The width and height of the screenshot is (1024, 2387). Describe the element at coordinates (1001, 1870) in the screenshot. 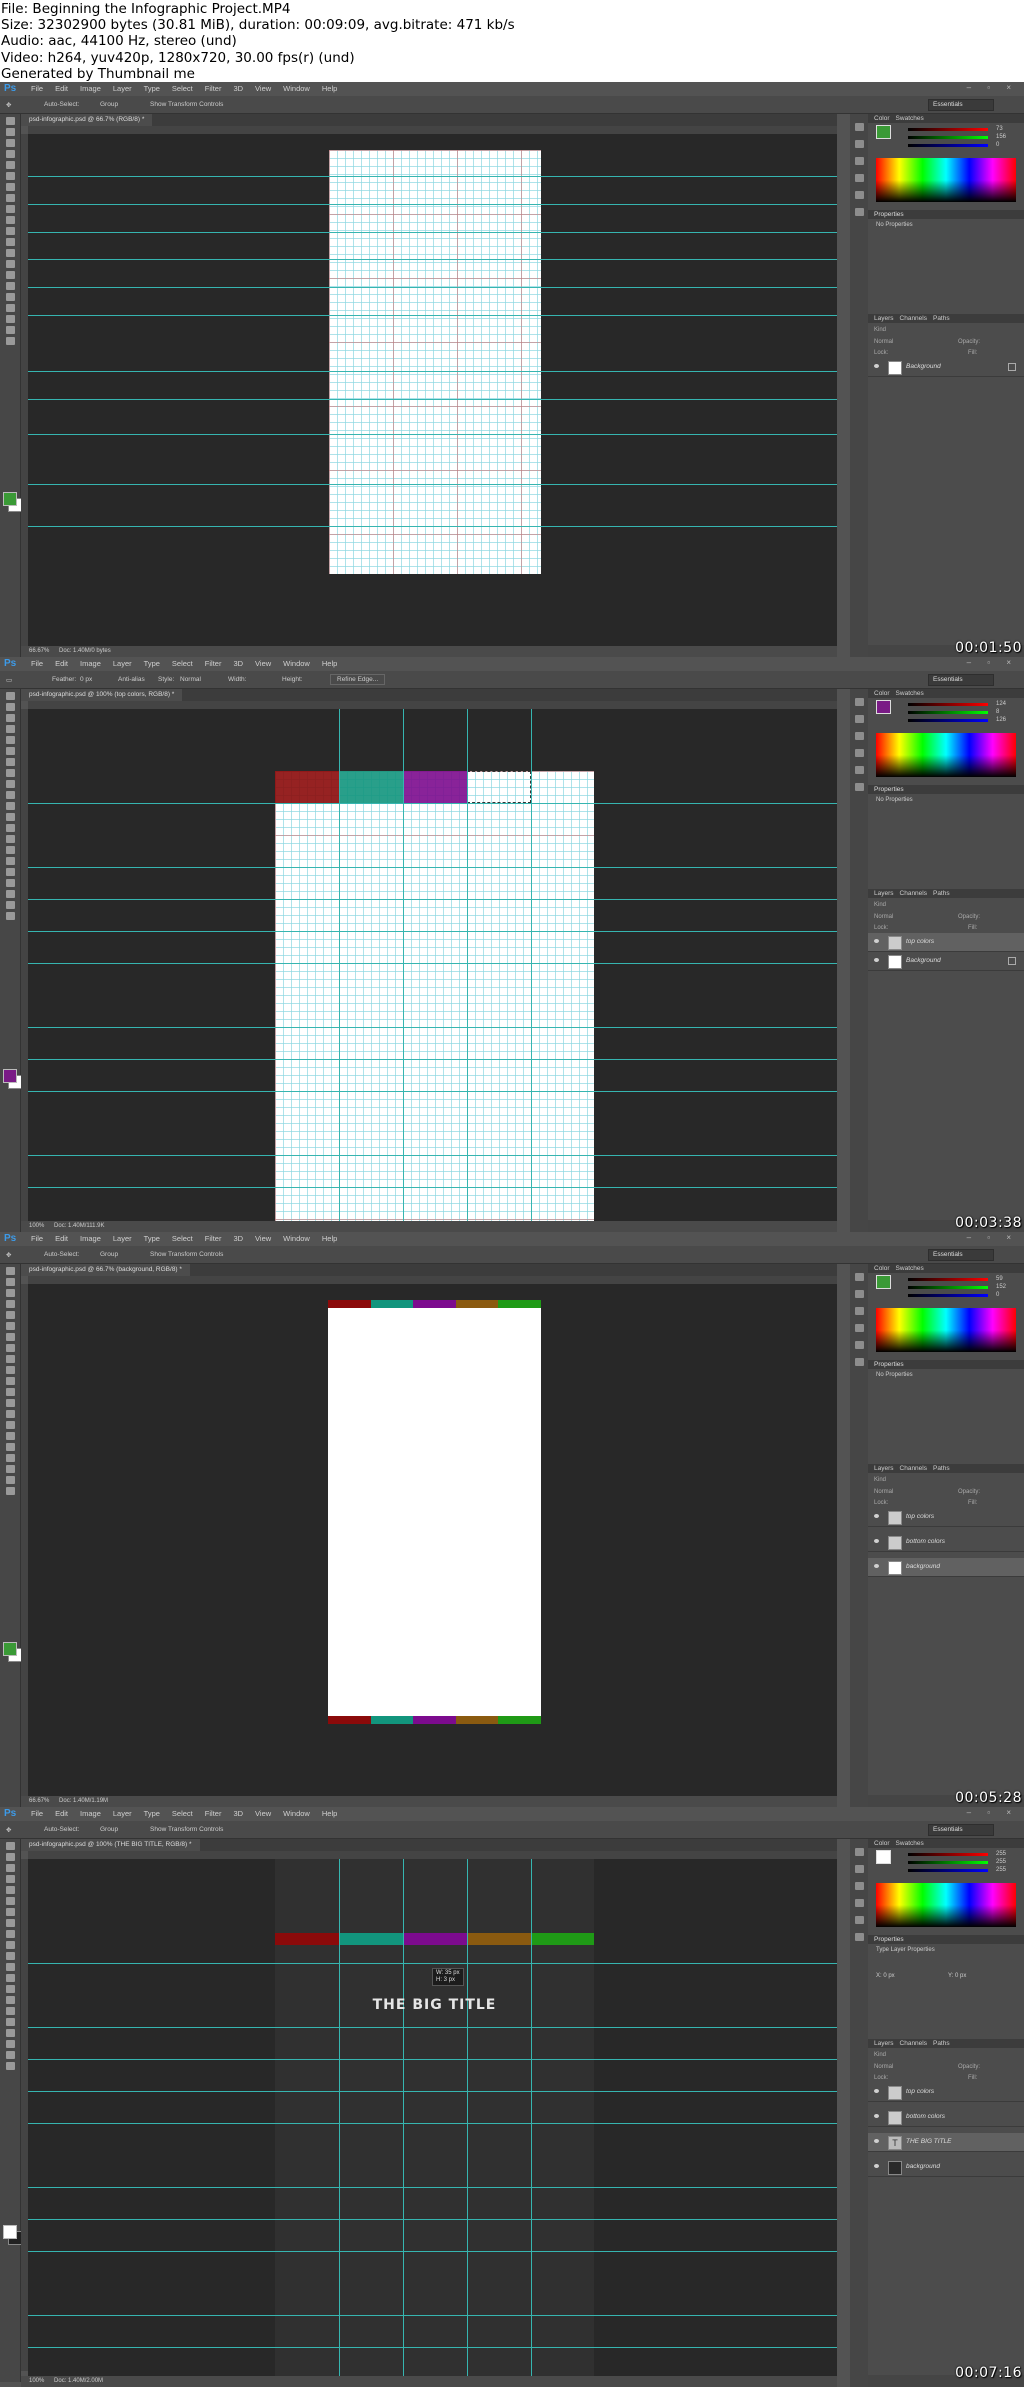

I see `blue-value: 255` at that location.